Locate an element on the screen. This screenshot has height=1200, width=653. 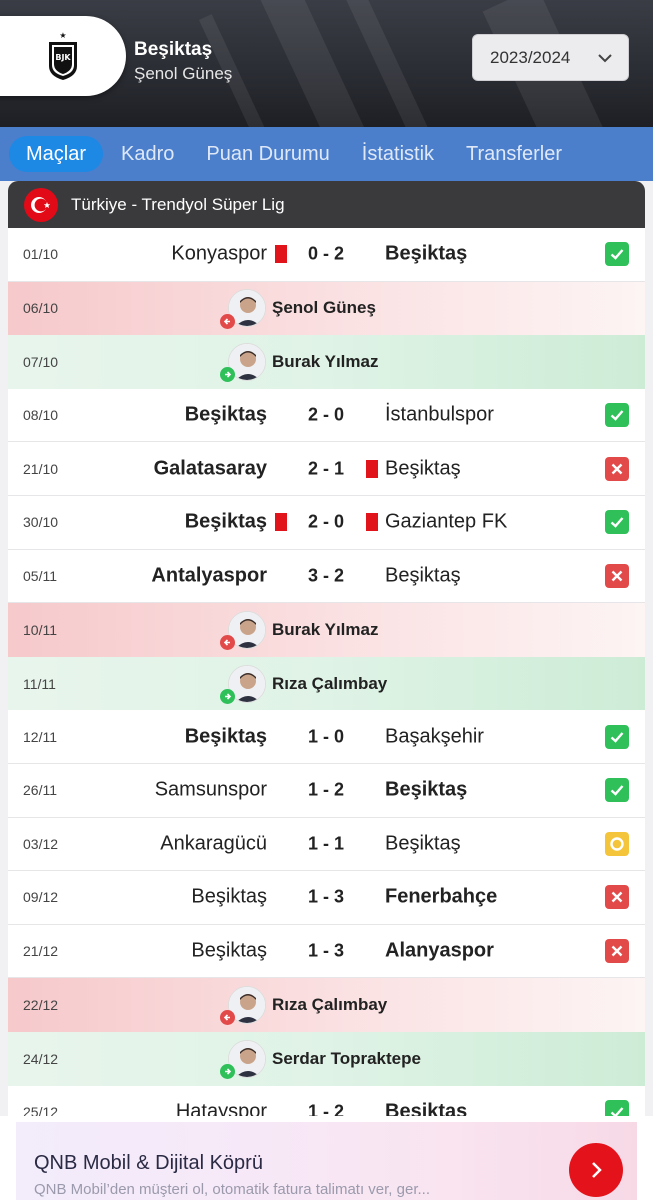
match-row: 26/11 Samsunspor 1 - 2 Beşiktaş is located at coordinates (326, 790).